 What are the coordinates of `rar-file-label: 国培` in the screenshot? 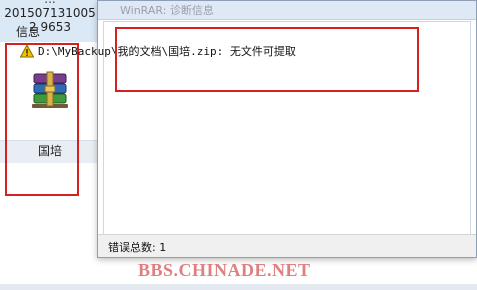 It's located at (49, 151).